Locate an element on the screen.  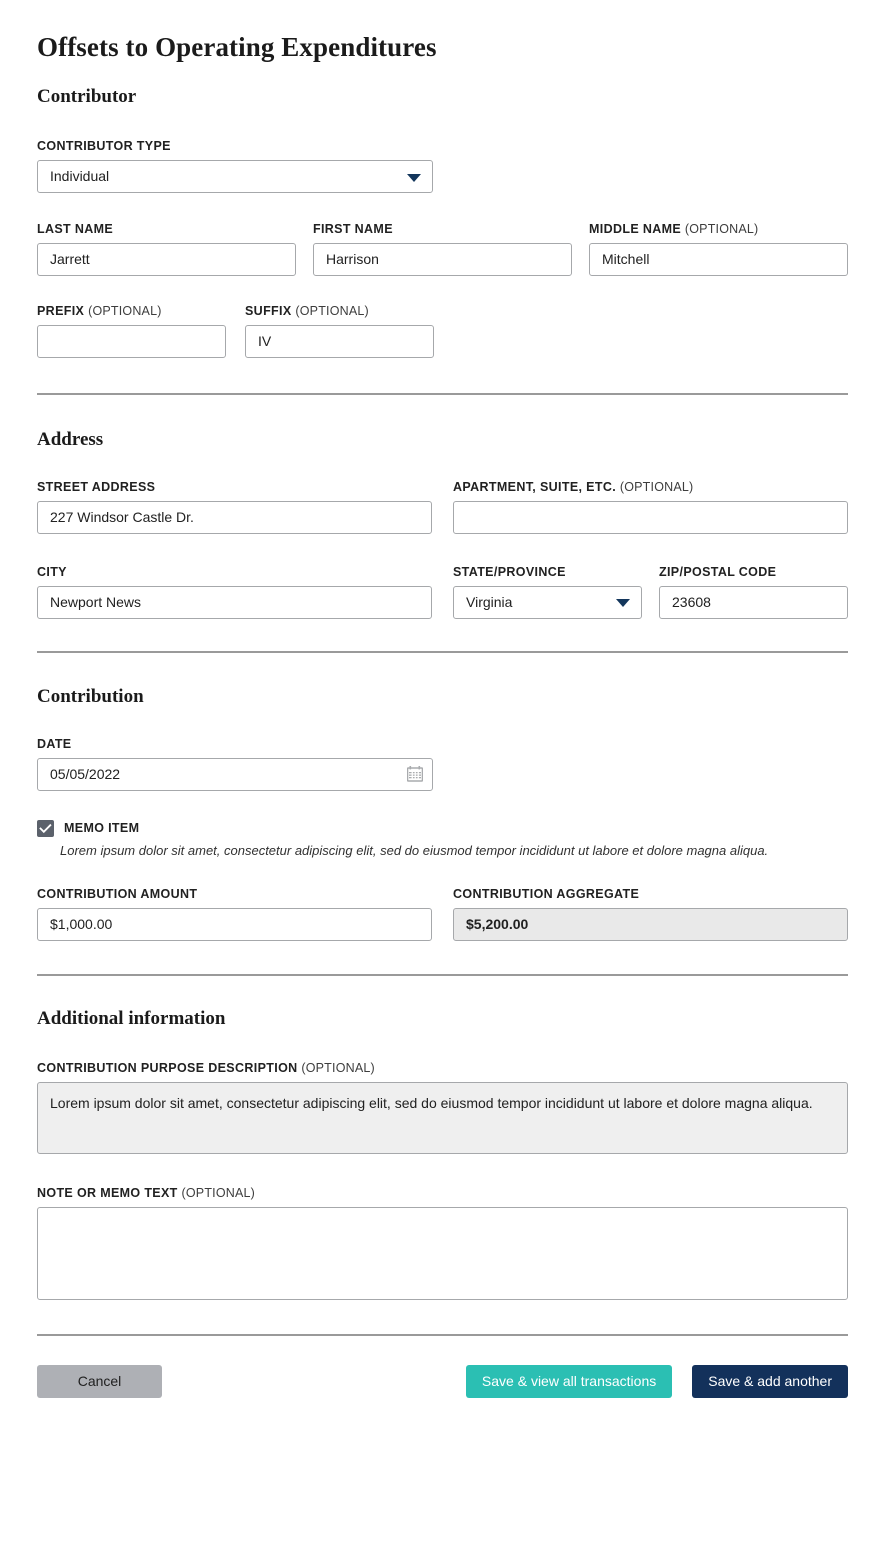
field-contribution-aggregate: CONTRIBUTION AGGREGATE $5,200.00 is located at coordinates (650, 914).